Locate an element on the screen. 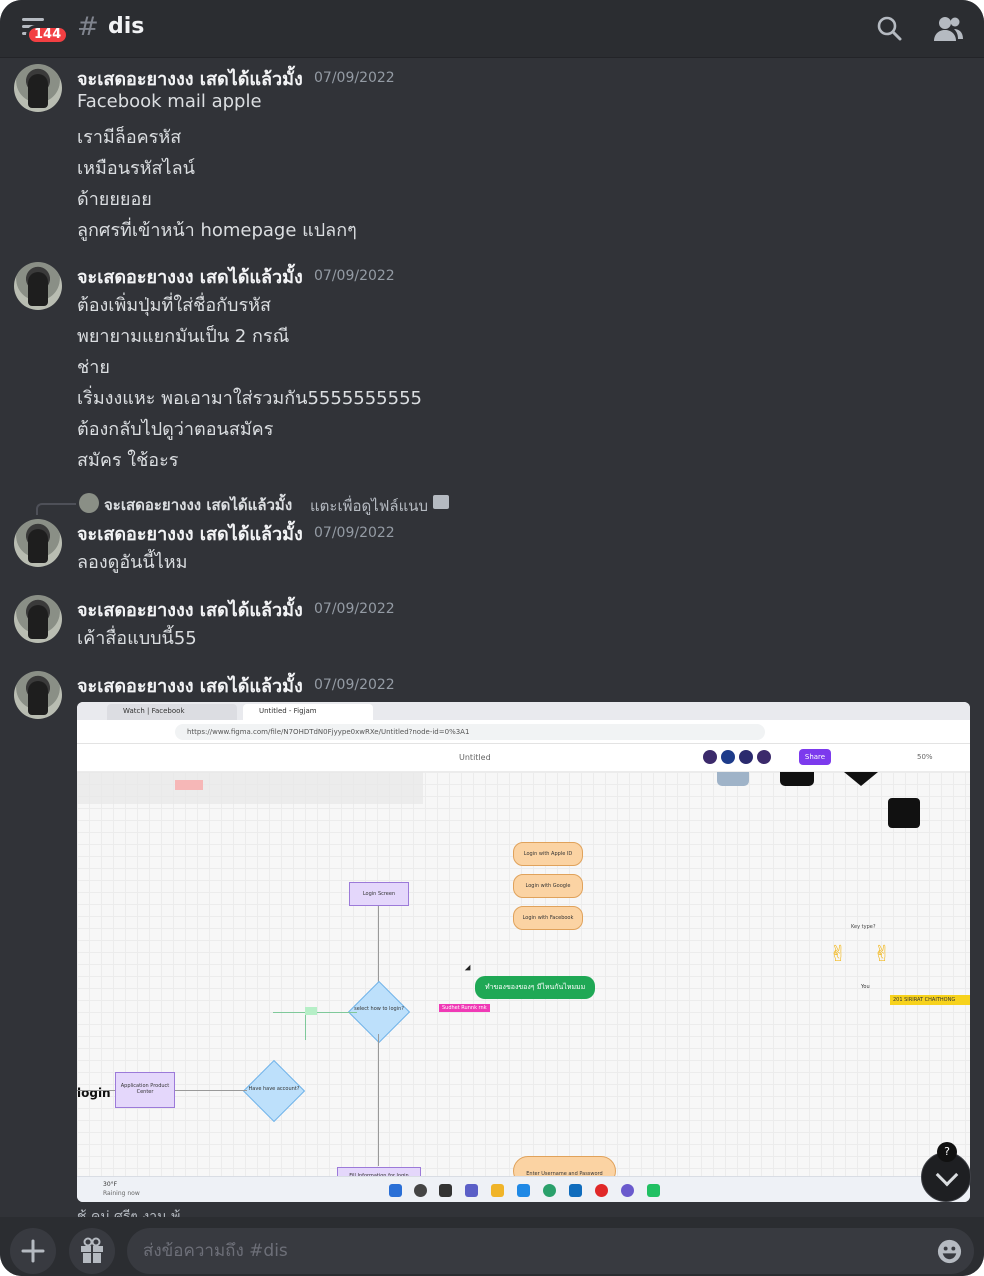 This screenshot has height=1276, width=984. message-line: พยายามแยกมันเป็น 2 กรณี is located at coordinates (183, 336).